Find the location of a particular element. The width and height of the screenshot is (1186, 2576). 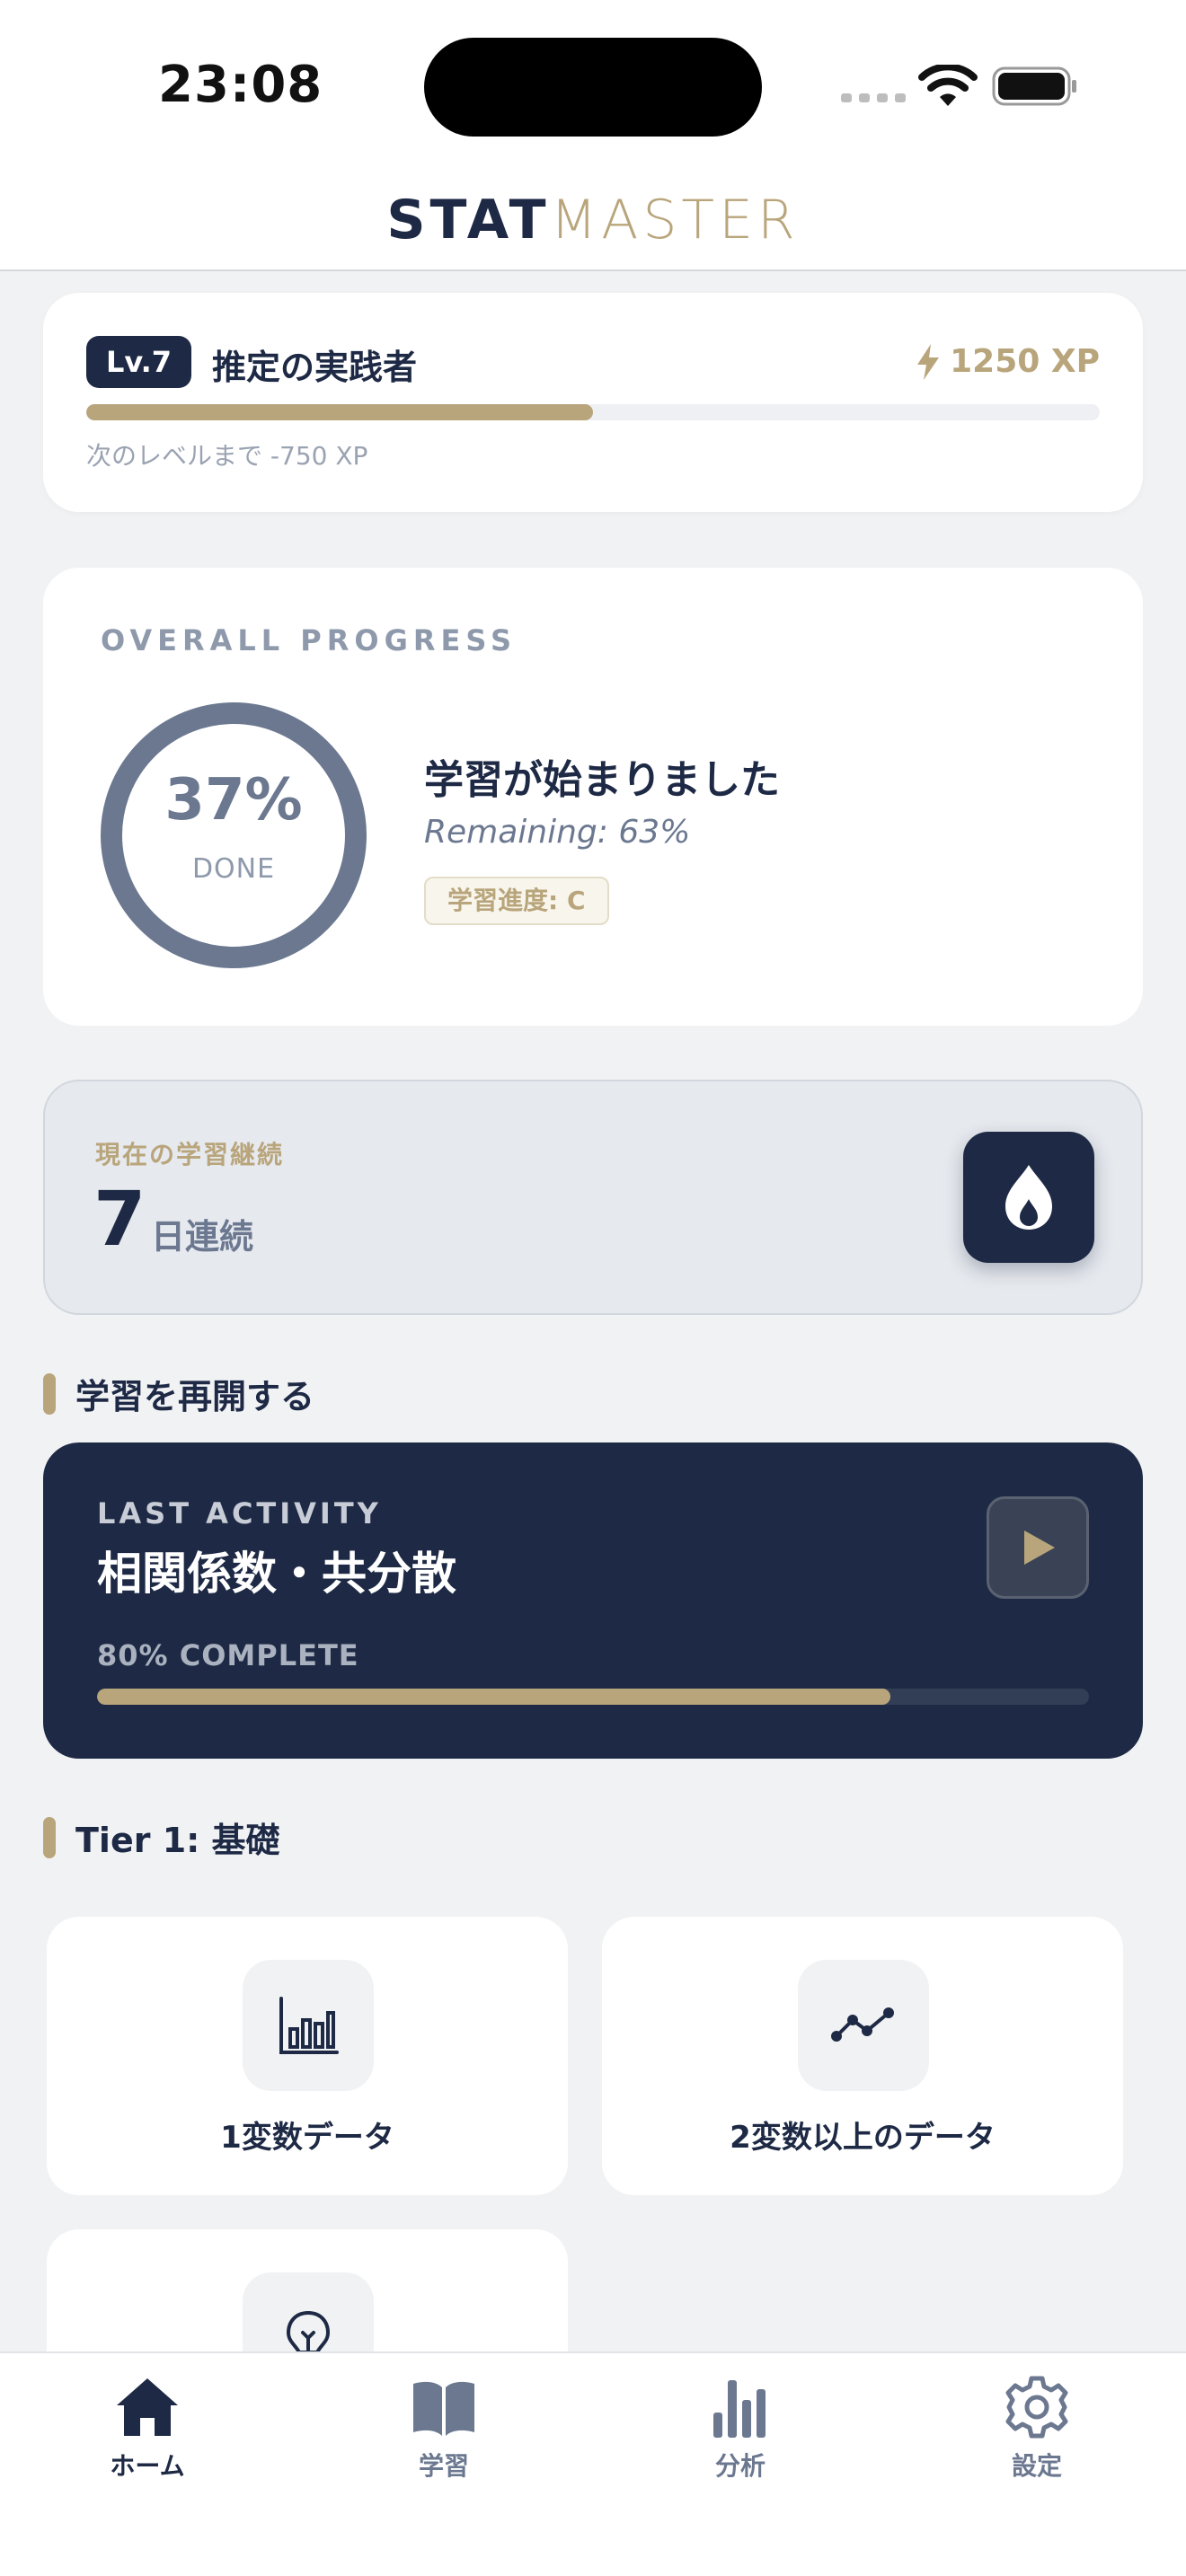

analytics-icon is located at coordinates (739, 2409).